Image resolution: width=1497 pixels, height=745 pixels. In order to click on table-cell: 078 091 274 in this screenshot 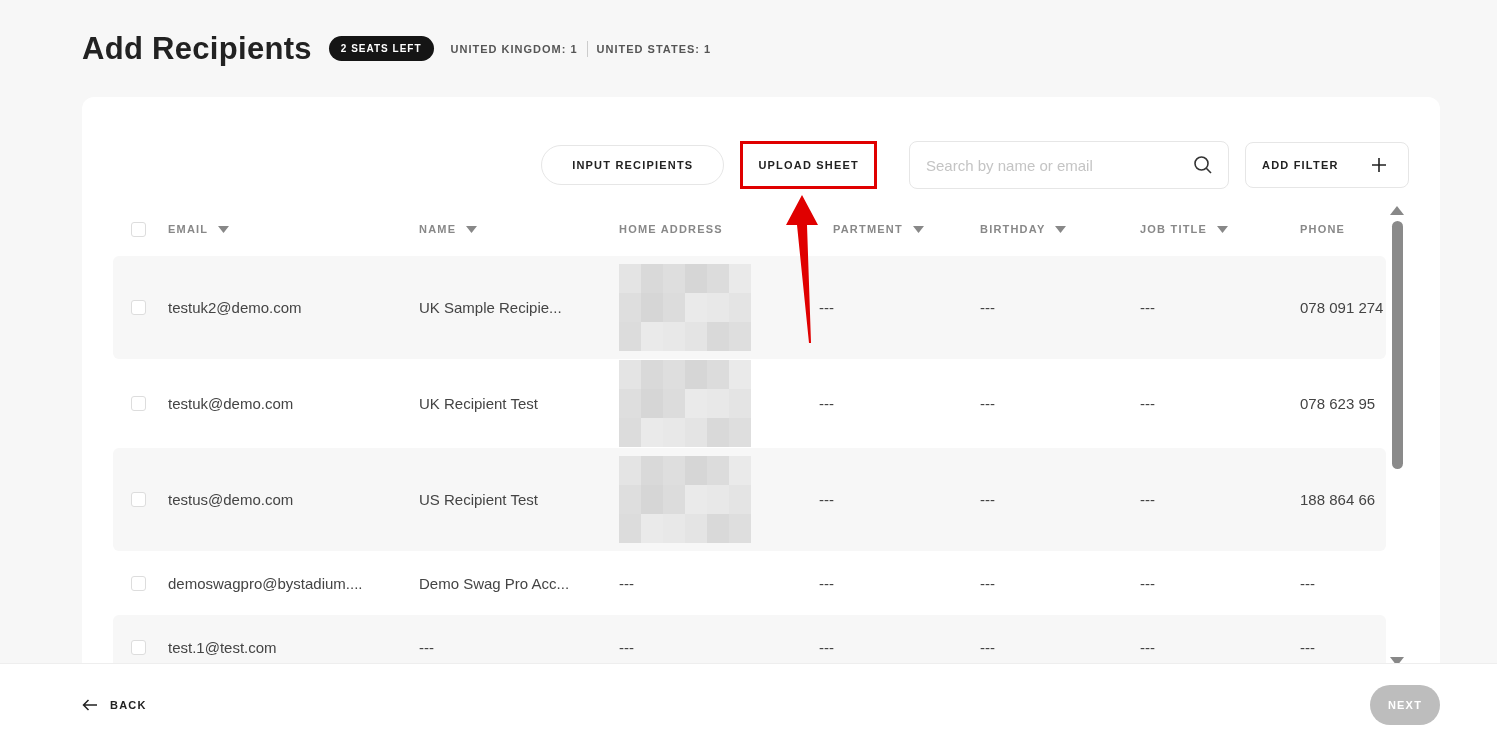, I will do `click(1342, 307)`.